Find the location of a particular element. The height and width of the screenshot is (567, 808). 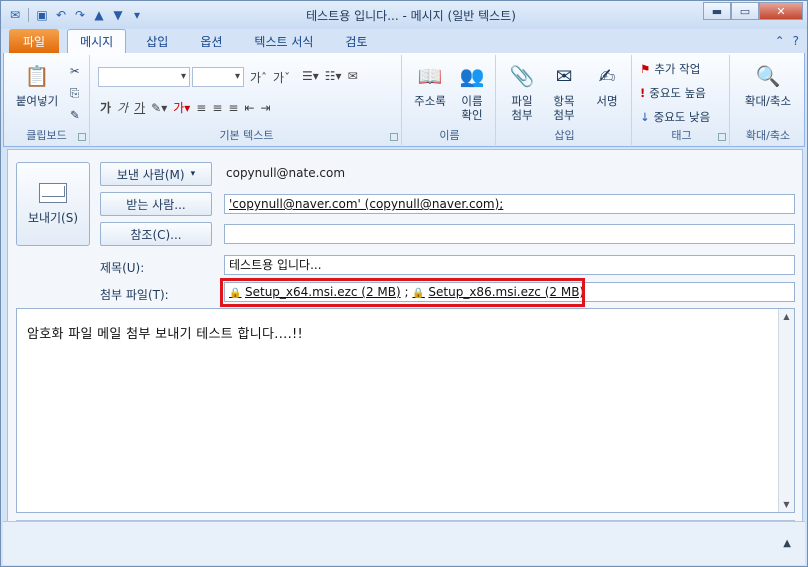

down-icon: ▼ is located at coordinates (118, 15).